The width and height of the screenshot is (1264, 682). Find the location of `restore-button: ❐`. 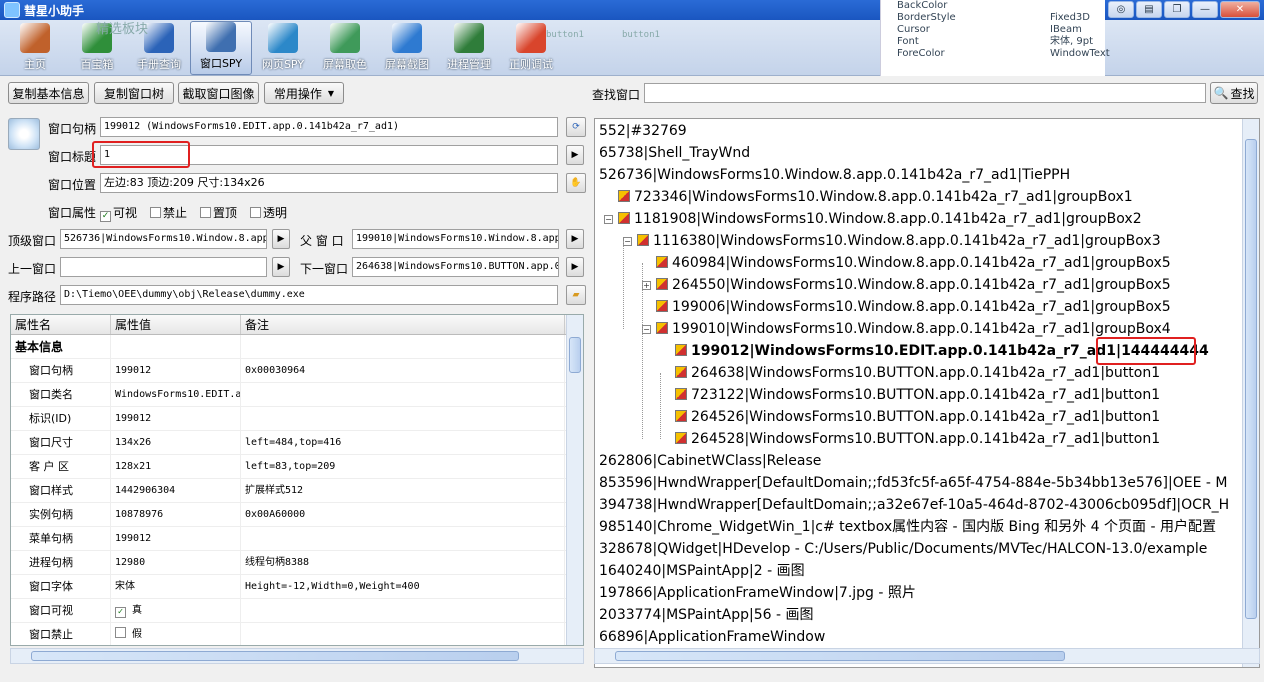

restore-button: ❐ is located at coordinates (1177, 9).